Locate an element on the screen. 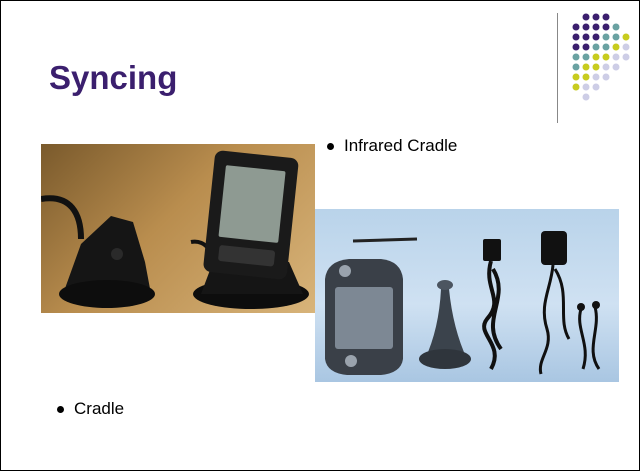 The image size is (640, 471). bullet-cradle: Cradle is located at coordinates (90, 409).